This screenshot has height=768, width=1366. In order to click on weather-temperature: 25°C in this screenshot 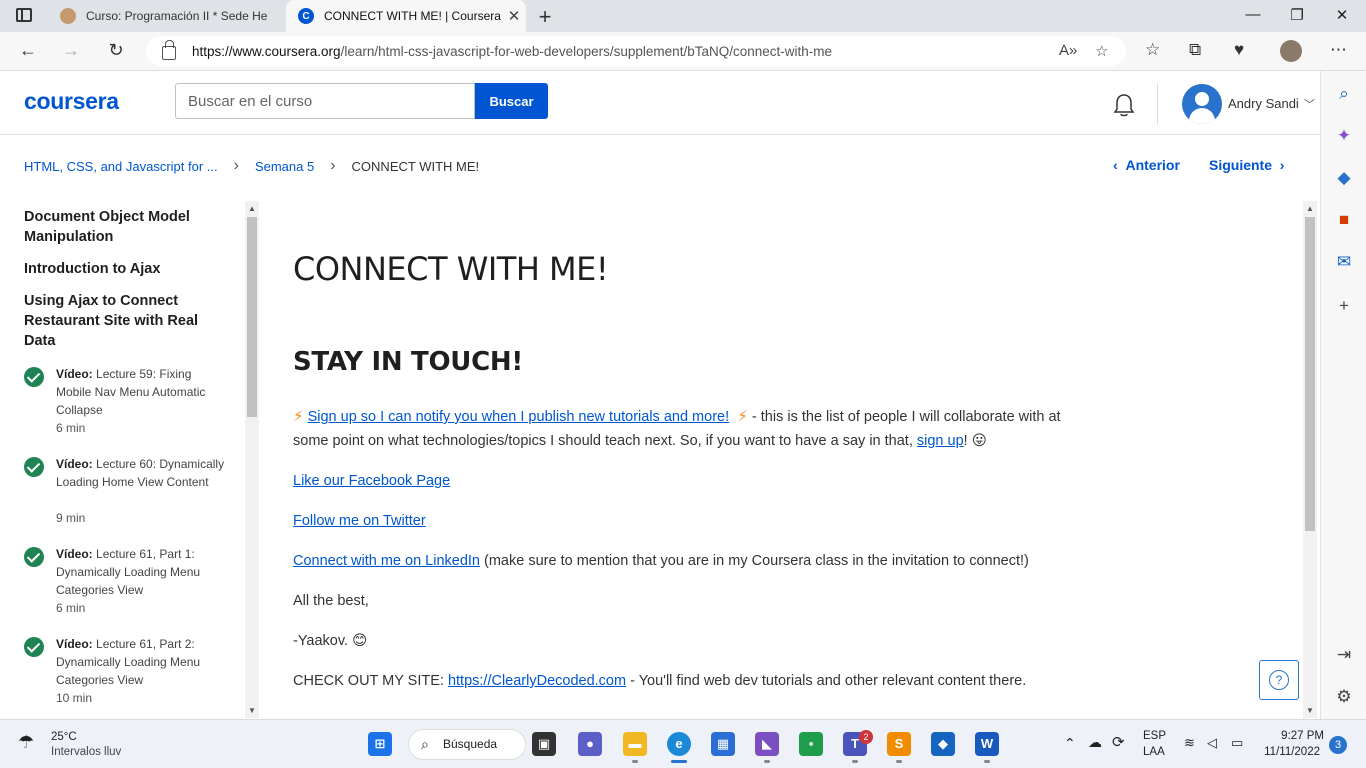, I will do `click(64, 737)`.